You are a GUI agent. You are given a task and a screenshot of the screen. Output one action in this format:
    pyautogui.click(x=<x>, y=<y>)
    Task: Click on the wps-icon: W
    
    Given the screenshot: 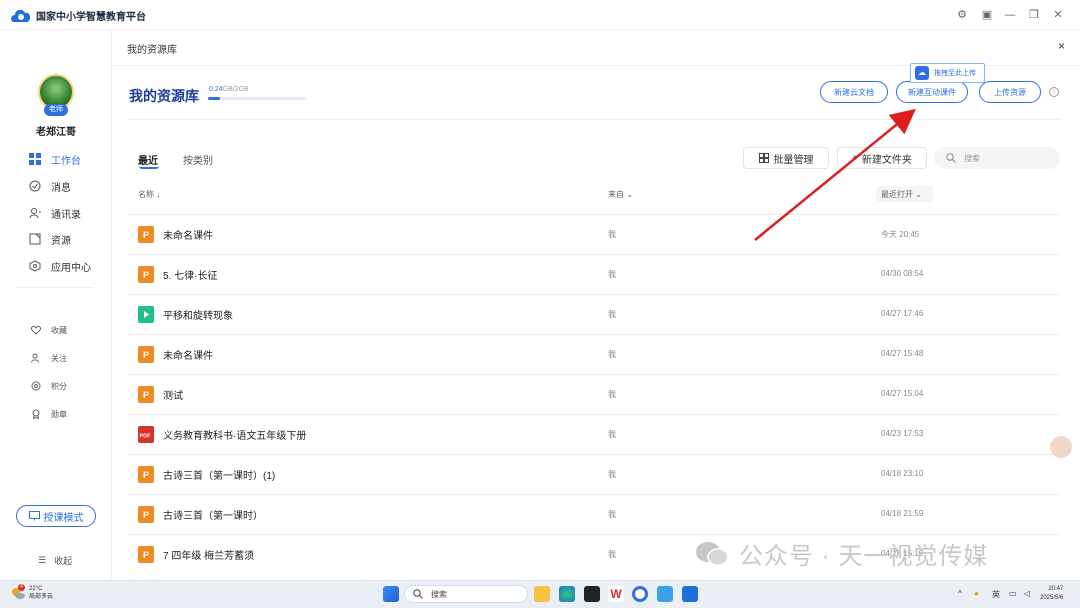 What is the action you would take?
    pyautogui.click(x=616, y=594)
    